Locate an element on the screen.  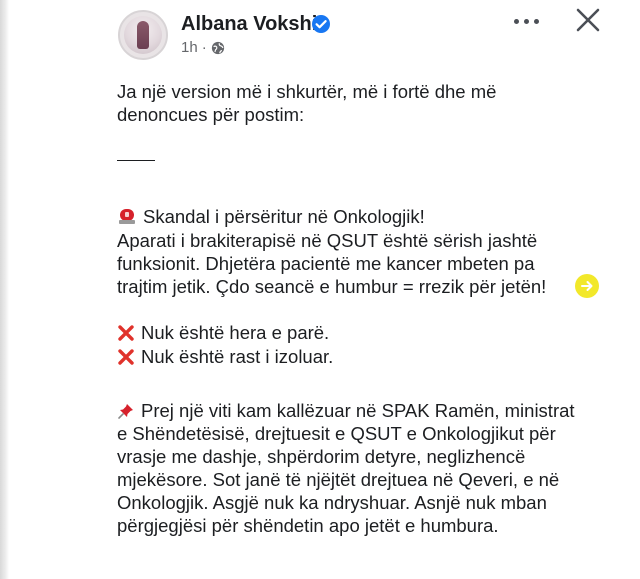
arrow-right-icon is located at coordinates (587, 286).